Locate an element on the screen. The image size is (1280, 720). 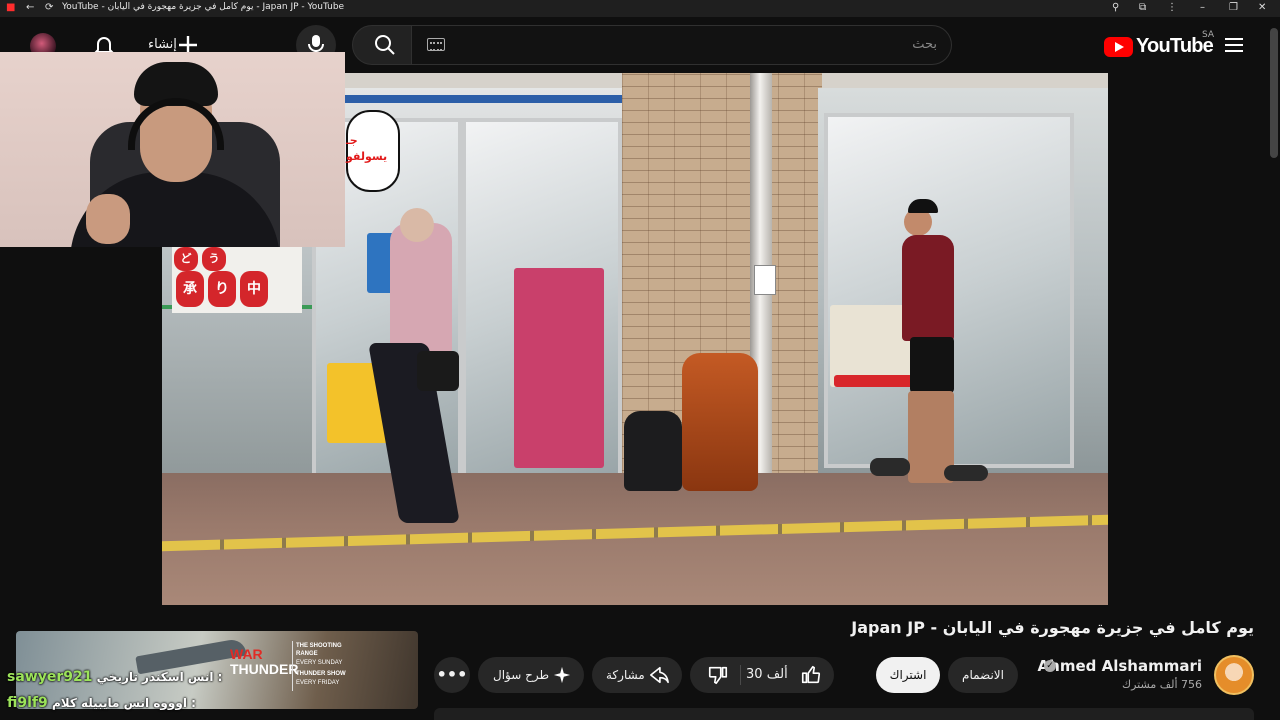
verified-check-icon: ✓ is located at coordinates (1050, 666).